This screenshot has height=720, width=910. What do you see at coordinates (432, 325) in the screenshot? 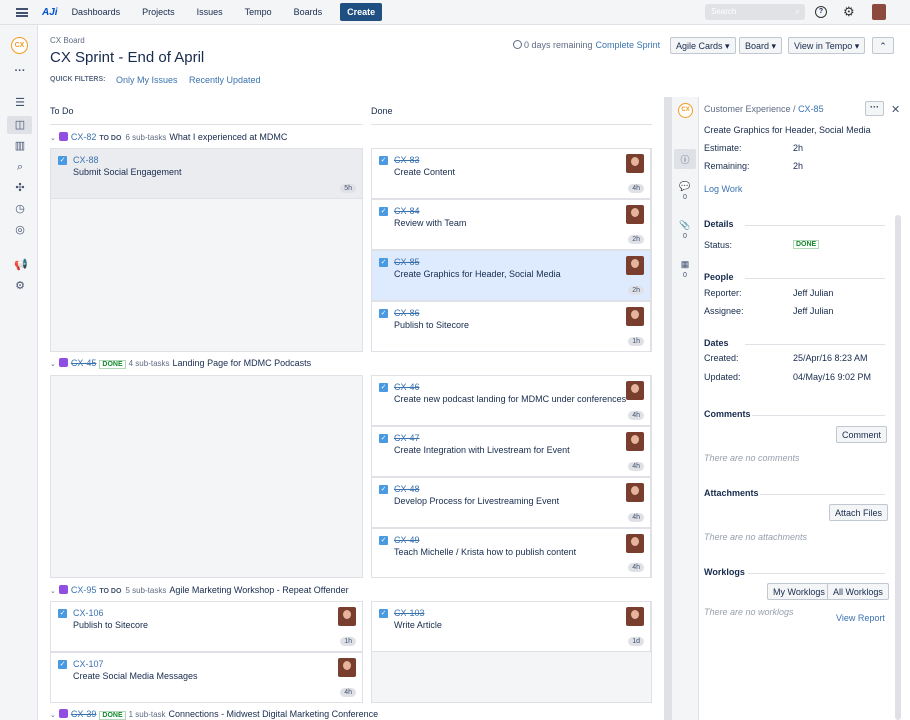
I see `card-summary: Publish to Sitecore` at bounding box center [432, 325].